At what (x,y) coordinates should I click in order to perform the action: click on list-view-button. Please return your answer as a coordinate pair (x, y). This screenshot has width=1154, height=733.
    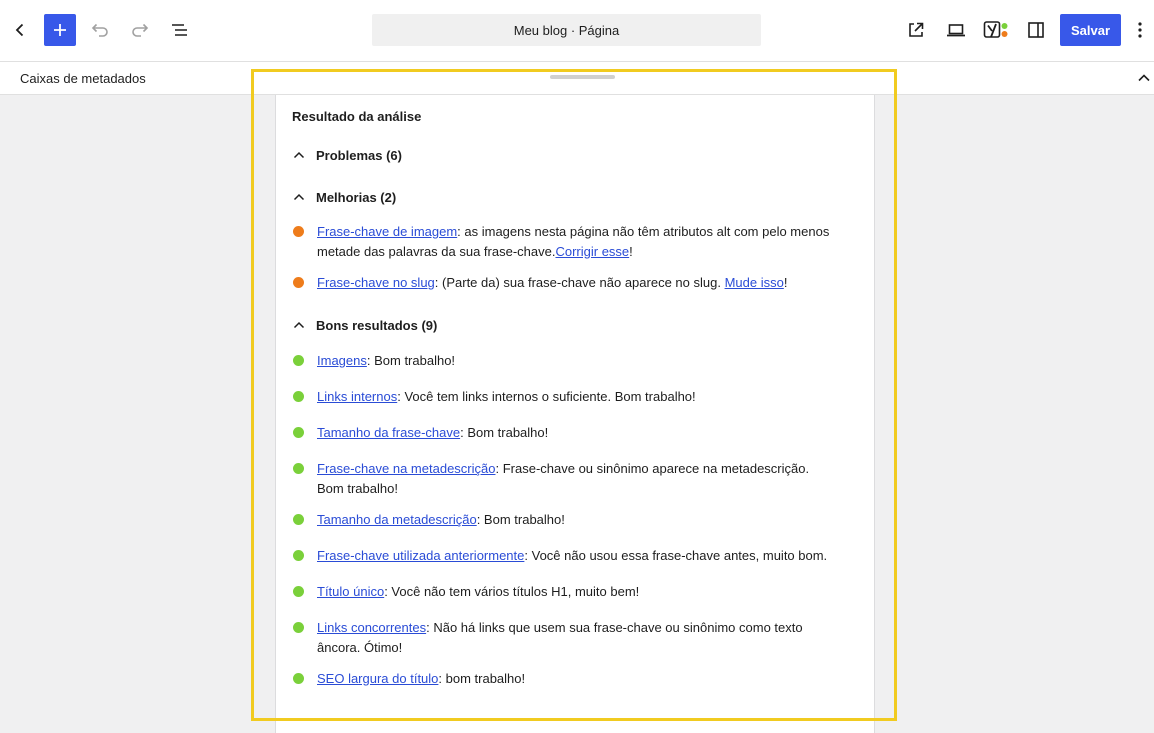
    Looking at the image, I should click on (180, 30).